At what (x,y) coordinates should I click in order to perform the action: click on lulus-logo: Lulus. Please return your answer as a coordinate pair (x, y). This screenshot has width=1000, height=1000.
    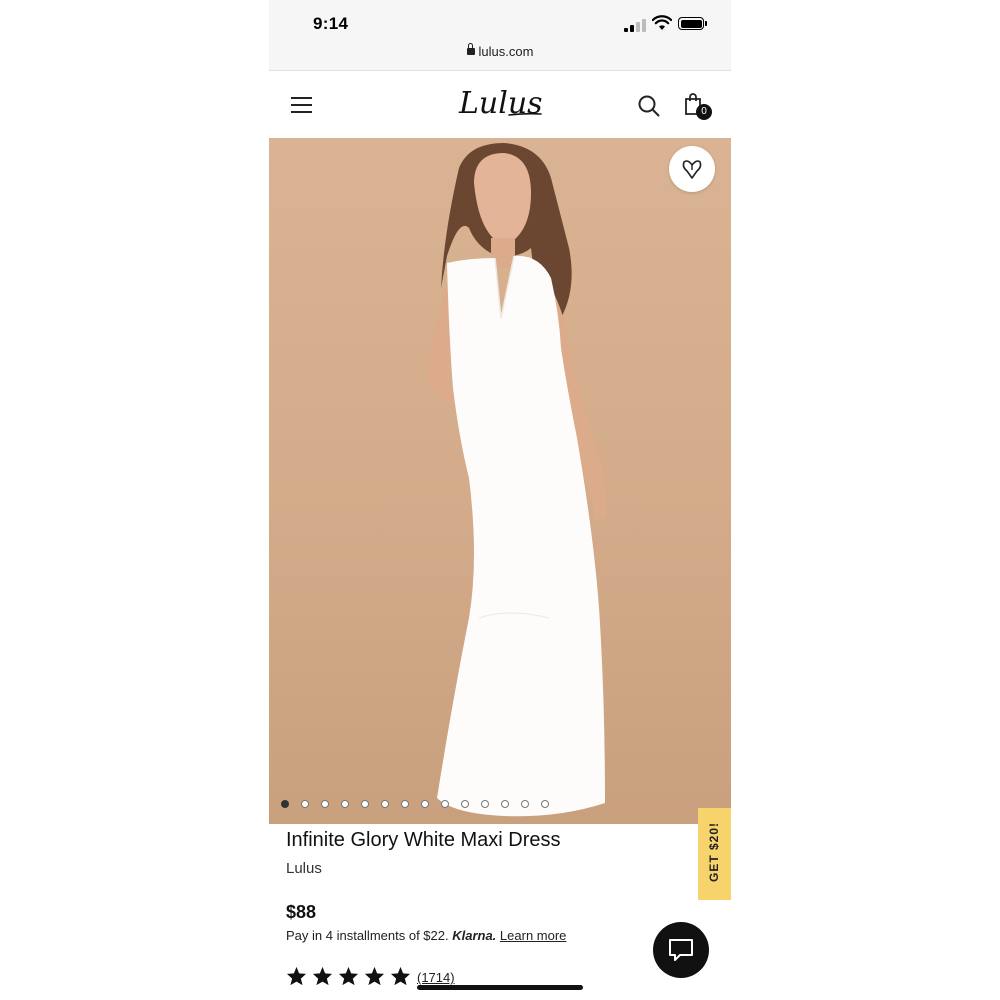
    Looking at the image, I should click on (500, 104).